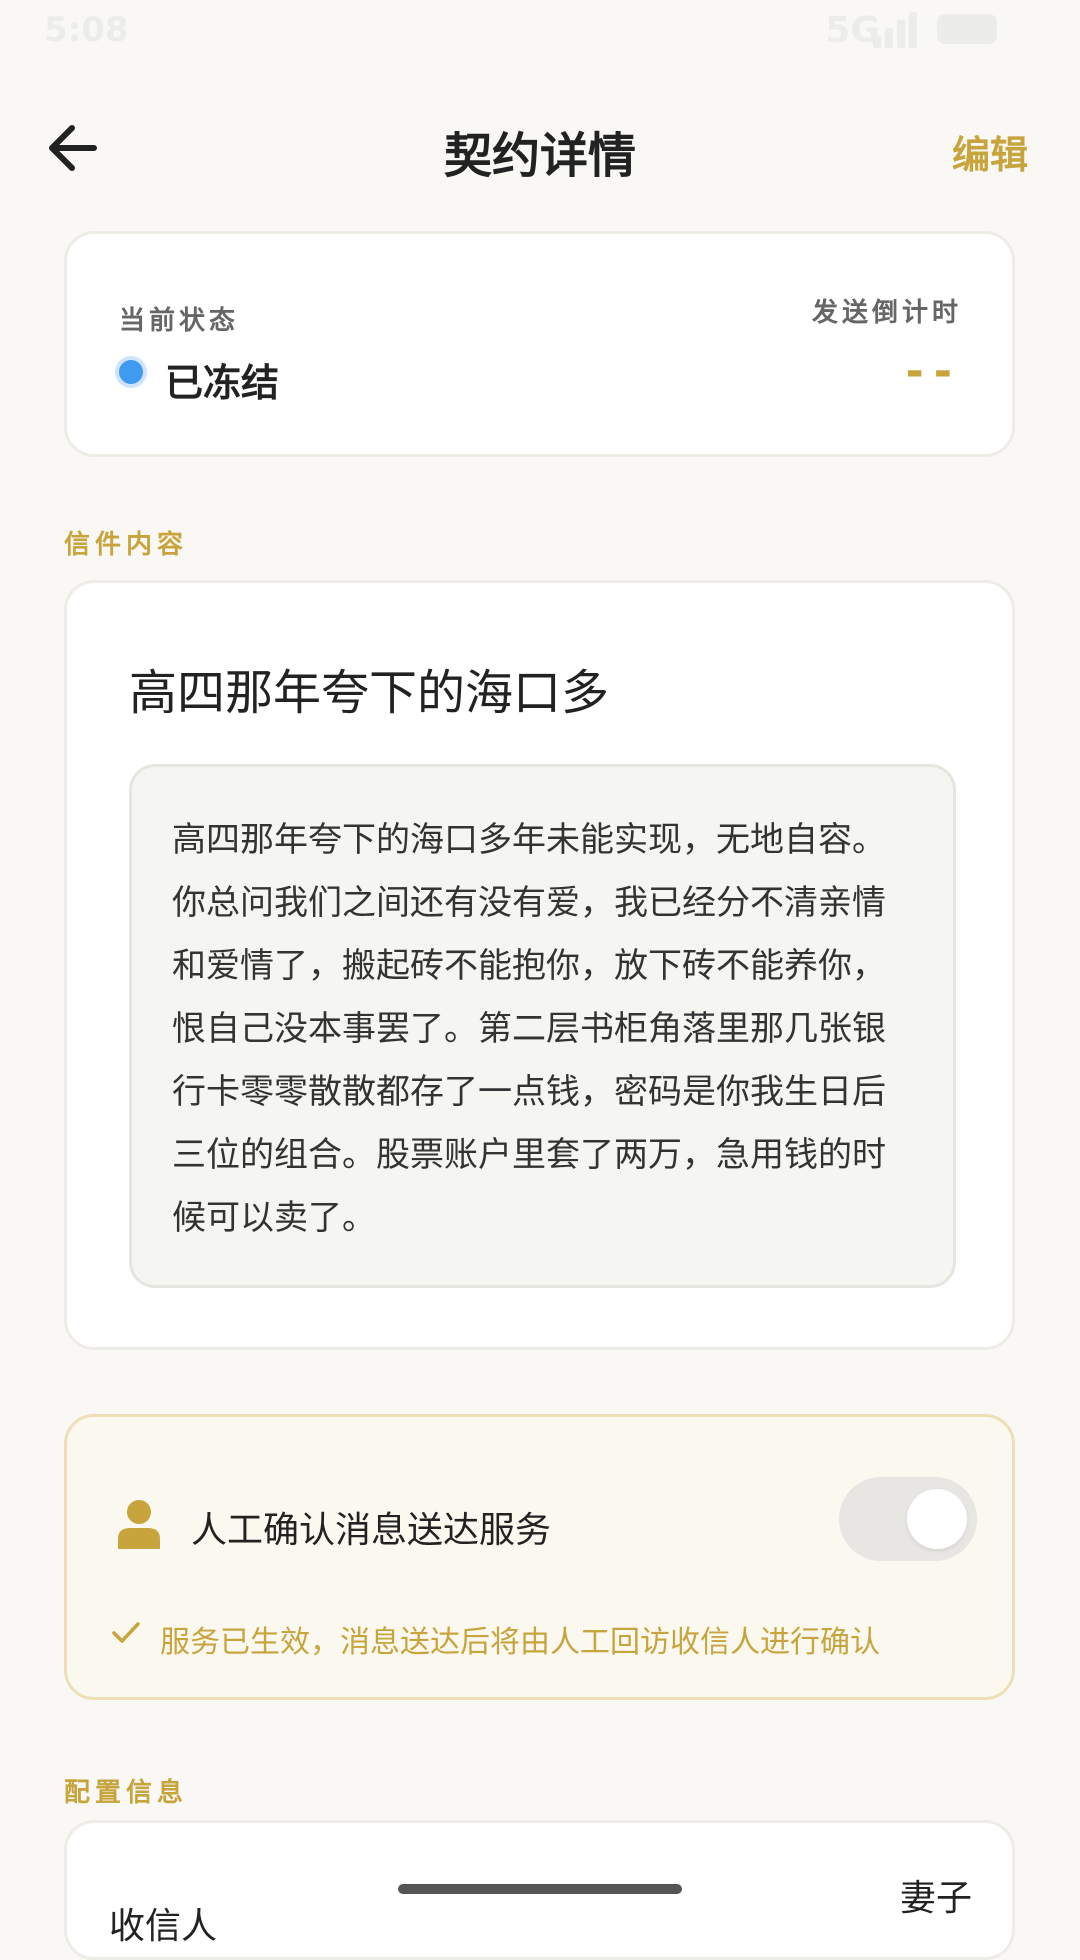 The image size is (1080, 1960). I want to click on network-type: 5G, so click(852, 30).